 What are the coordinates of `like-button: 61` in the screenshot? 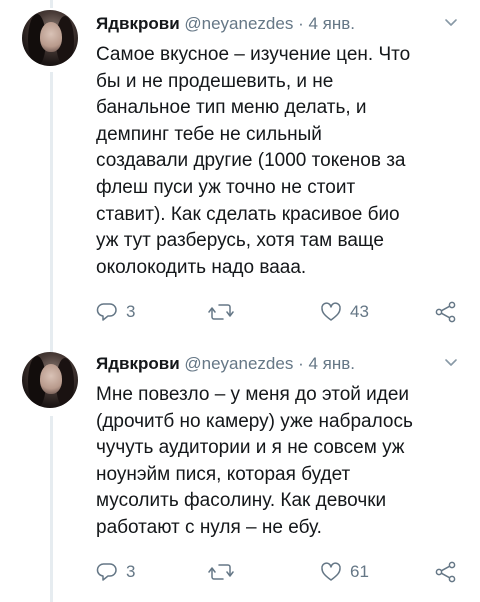 It's located at (344, 572).